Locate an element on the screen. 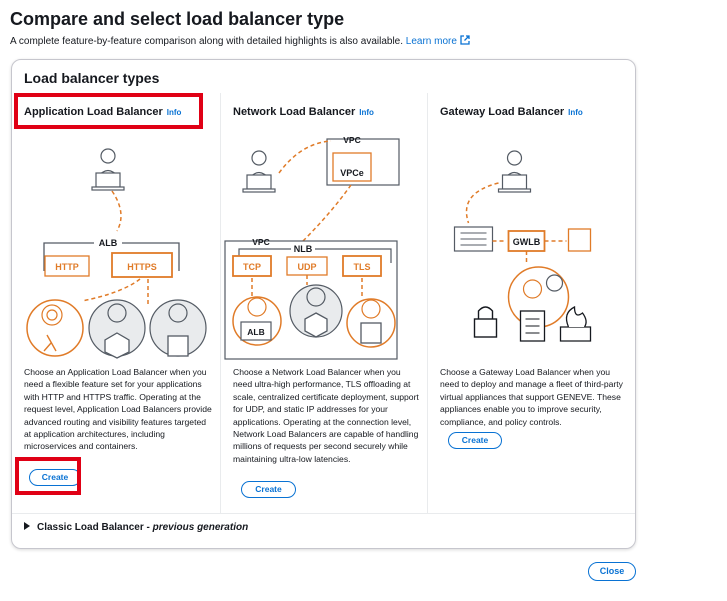  nlb-diagram-illustration: VPC VPCe VPC NLB TCP UDP TLS ALB is located at coordinates (312, 247).